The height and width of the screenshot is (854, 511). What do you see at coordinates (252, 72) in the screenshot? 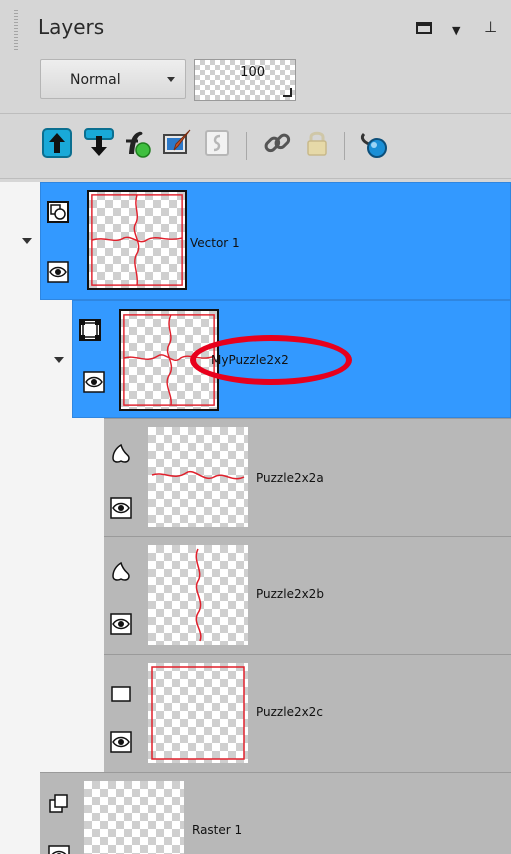
I see `opacity-value: 100` at bounding box center [252, 72].